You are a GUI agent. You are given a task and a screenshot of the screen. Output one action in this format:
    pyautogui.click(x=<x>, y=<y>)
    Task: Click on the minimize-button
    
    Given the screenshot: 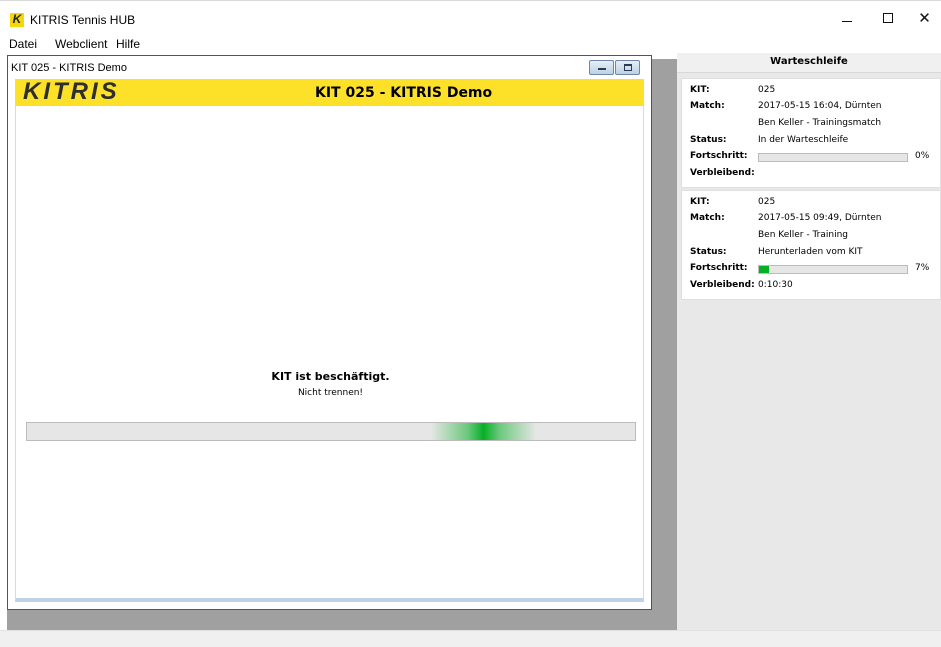 What is the action you would take?
    pyautogui.click(x=847, y=18)
    